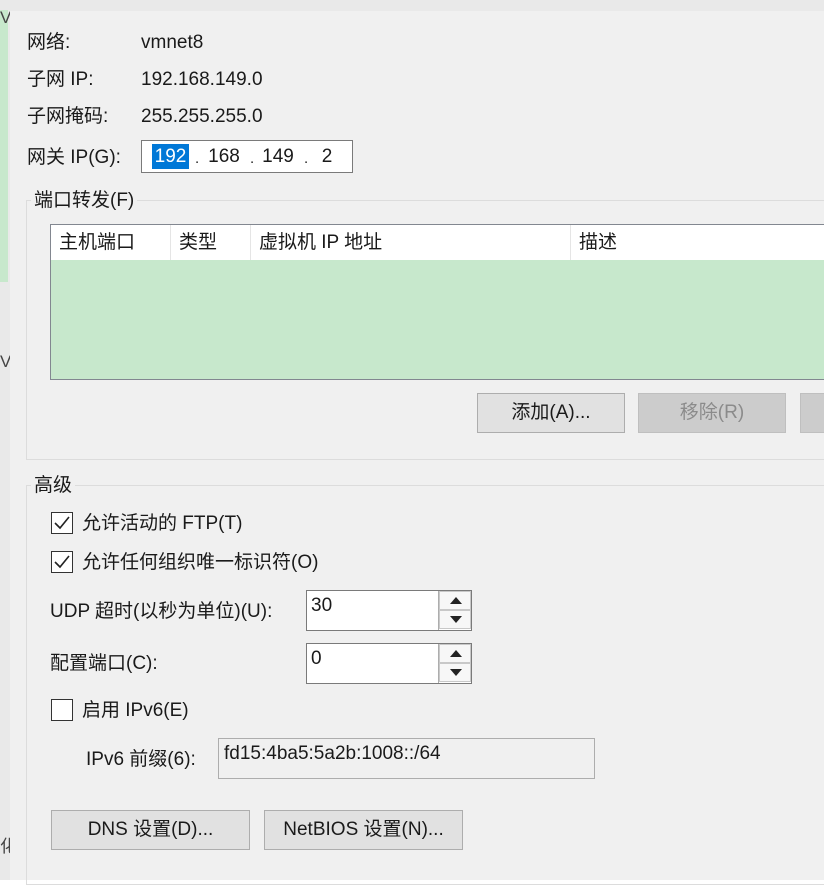  Describe the element at coordinates (111, 242) in the screenshot. I see `column-header-host-port: 主机端口` at that location.